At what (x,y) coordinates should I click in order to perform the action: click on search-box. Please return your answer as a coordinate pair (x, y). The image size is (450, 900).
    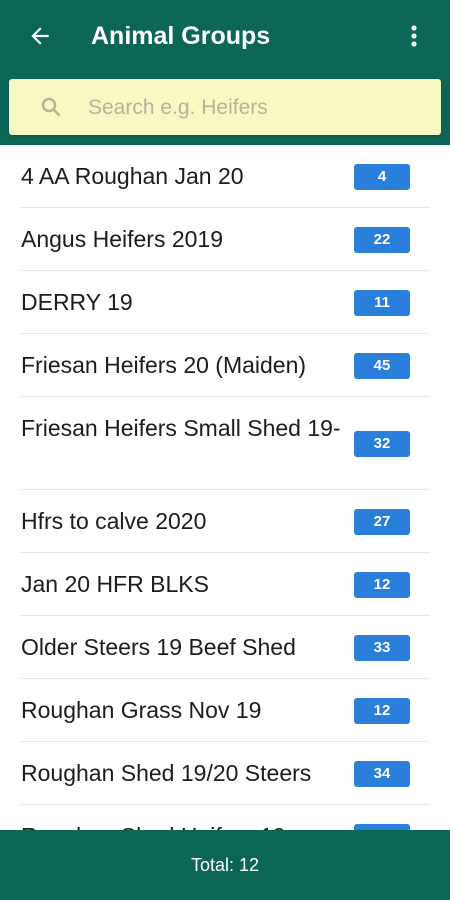
    Looking at the image, I should click on (225, 107).